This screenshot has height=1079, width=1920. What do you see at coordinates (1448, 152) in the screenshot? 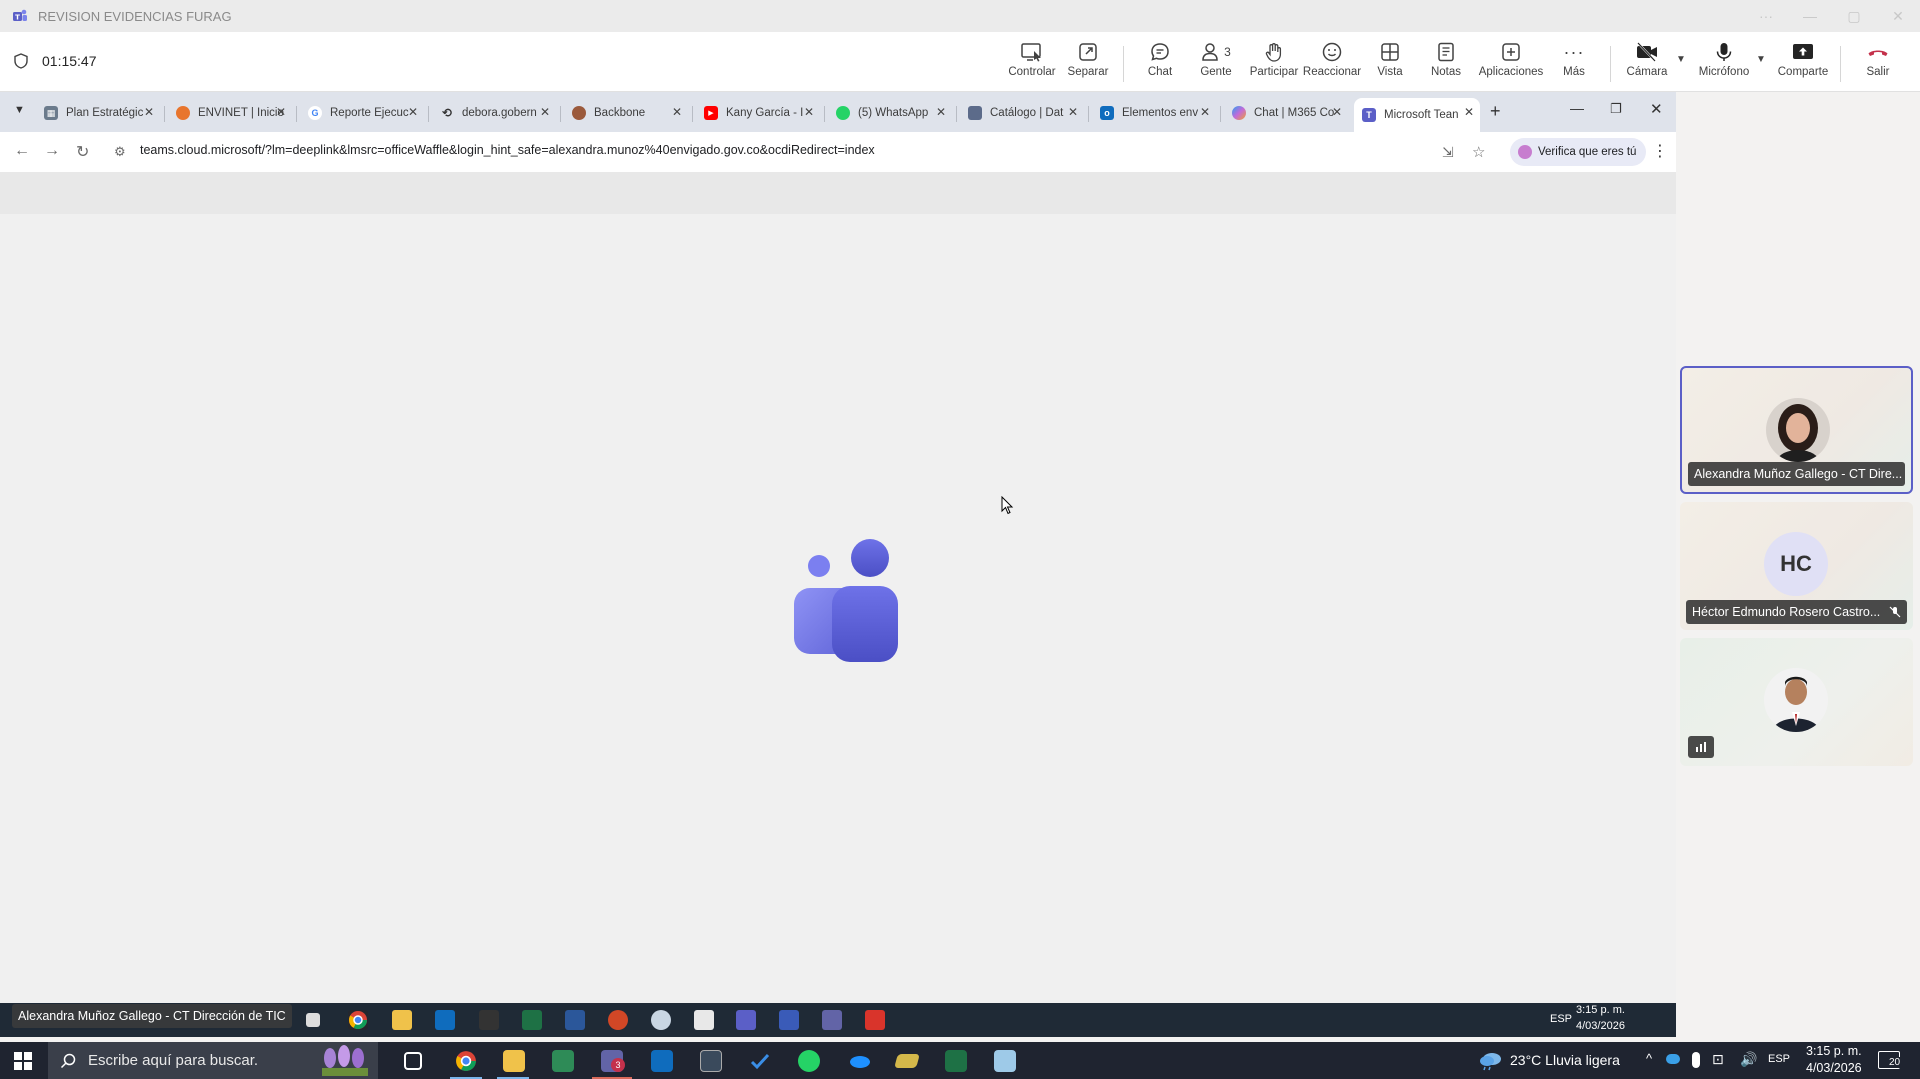
I see `install-app-icon: ⇲` at bounding box center [1448, 152].